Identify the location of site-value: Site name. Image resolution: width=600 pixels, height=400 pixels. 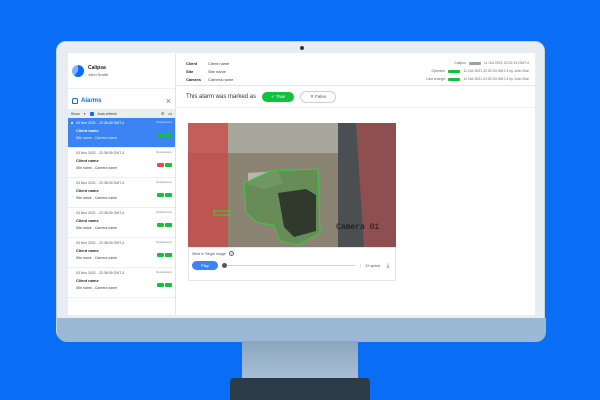
(217, 71).